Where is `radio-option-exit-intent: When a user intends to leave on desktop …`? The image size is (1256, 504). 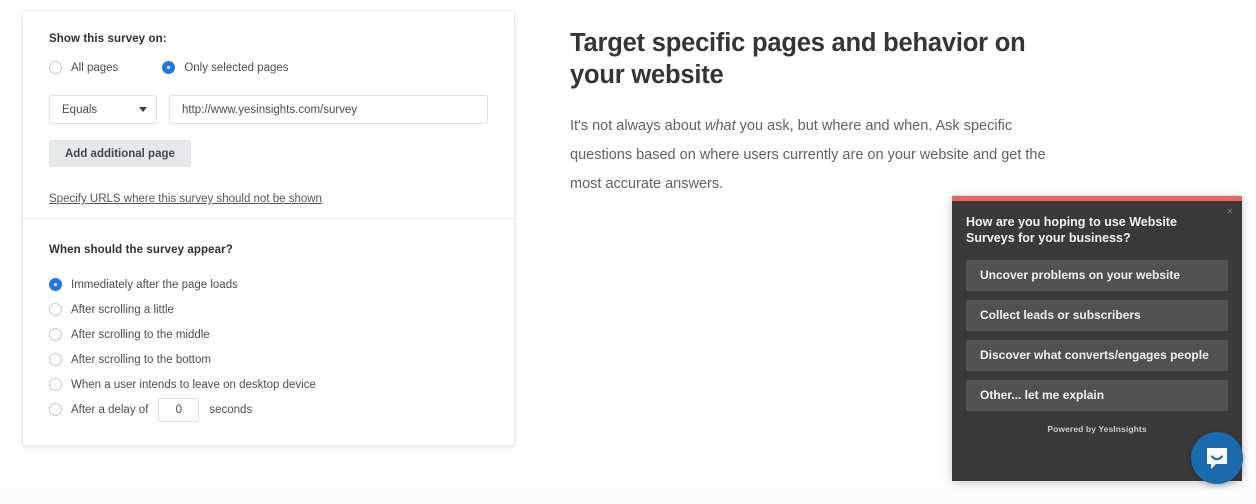
radio-option-exit-intent: When a user intends to leave on desktop … is located at coordinates (268, 384).